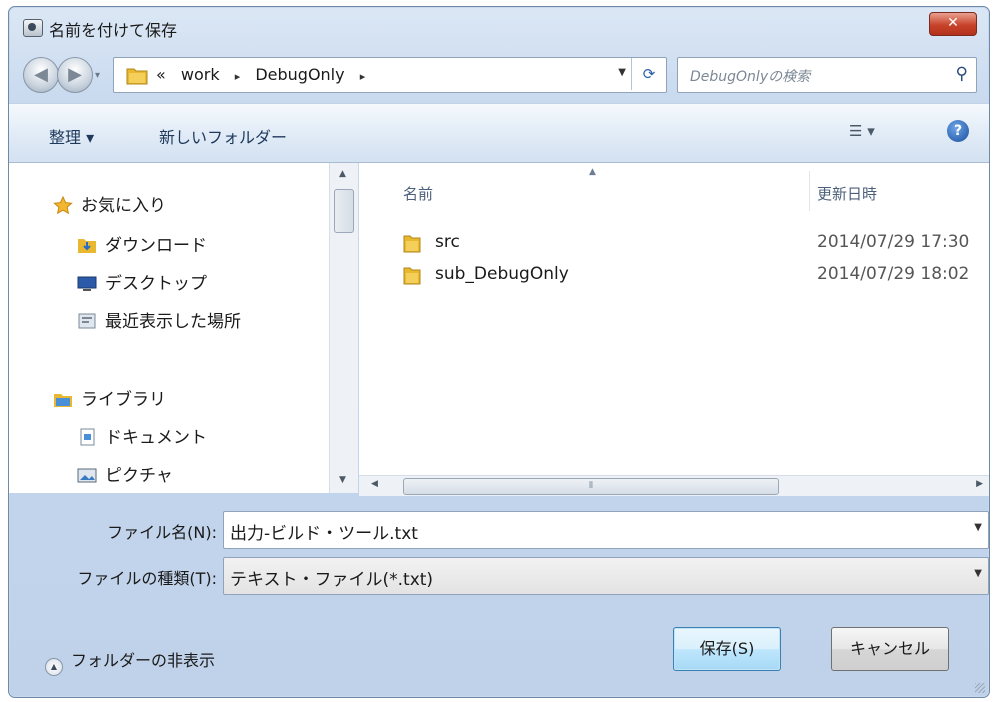 Image resolution: width=998 pixels, height=702 pixels. I want to click on file-list-horizontal-scrollbar: ◀ ⦀ ▶, so click(674, 485).